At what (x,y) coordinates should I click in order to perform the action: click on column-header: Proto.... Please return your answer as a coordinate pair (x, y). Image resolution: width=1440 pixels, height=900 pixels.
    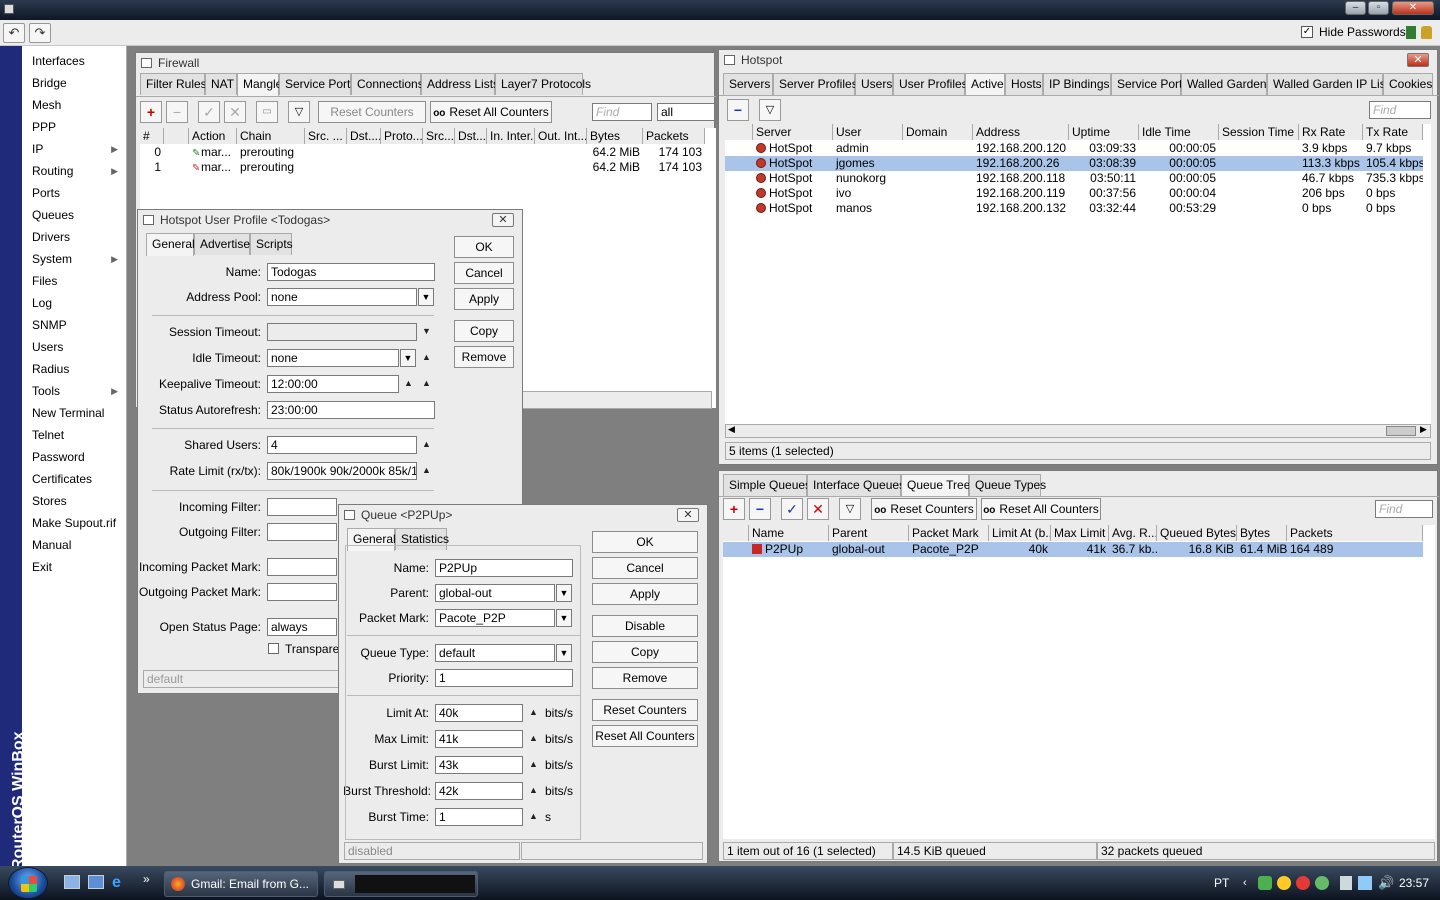
    Looking at the image, I should click on (402, 136).